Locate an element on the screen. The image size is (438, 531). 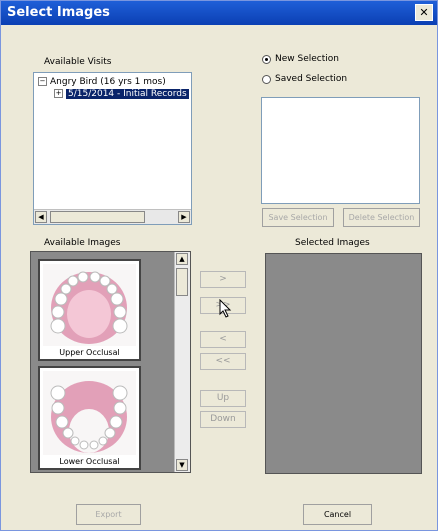
collapse-icon: − is located at coordinates (42, 81).